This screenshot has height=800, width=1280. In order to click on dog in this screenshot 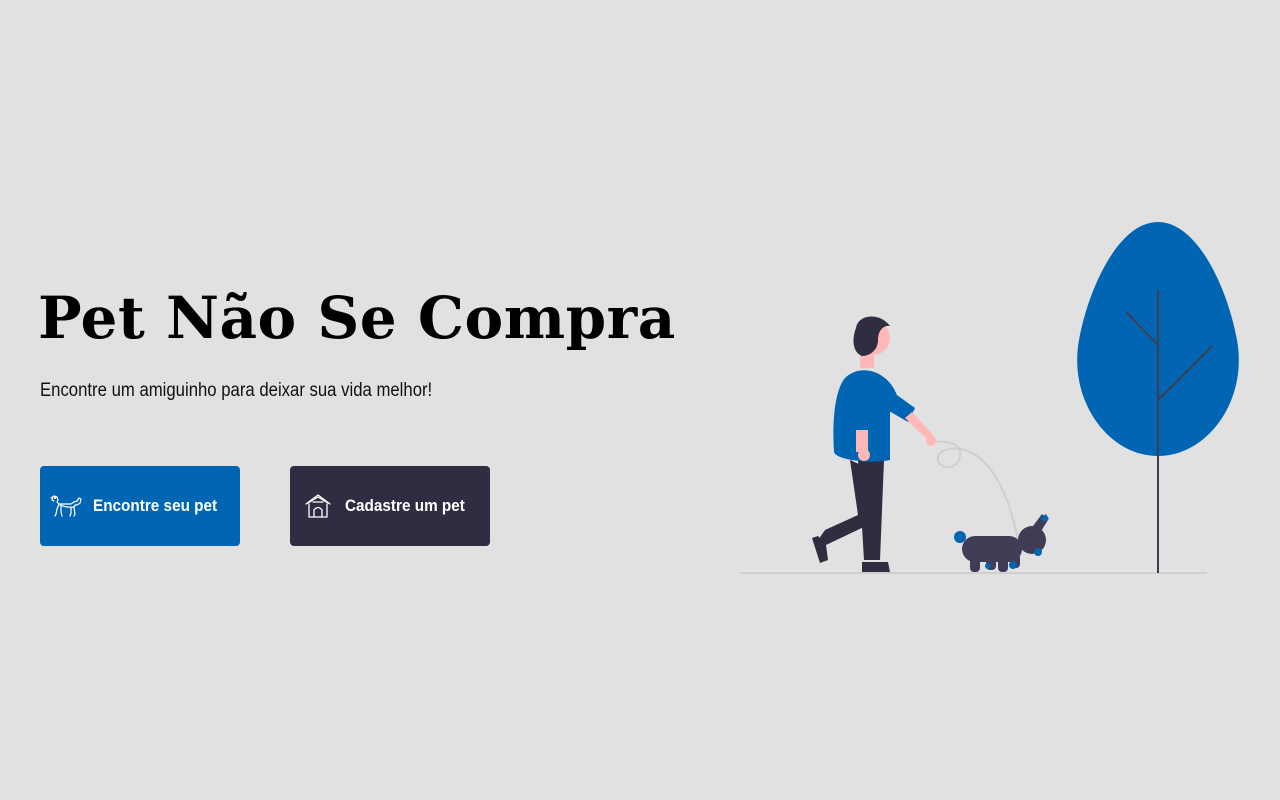, I will do `click(1001, 543)`.